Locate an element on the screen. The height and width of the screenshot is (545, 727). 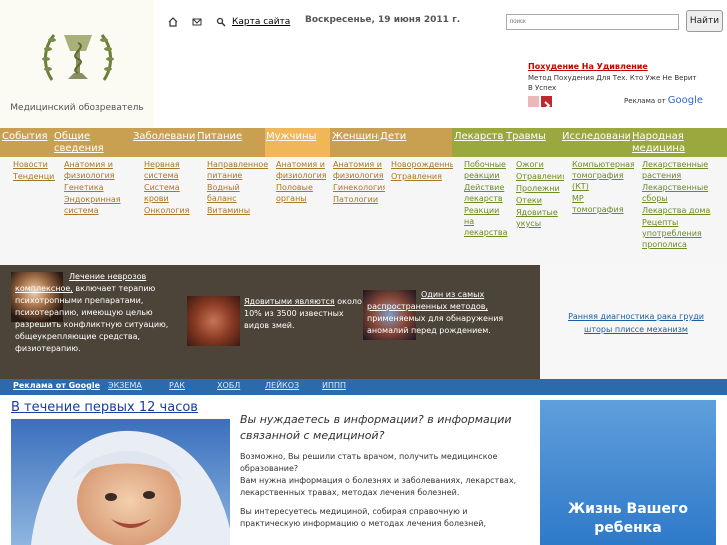
subnav-link: Водный баланс is located at coordinates (238, 193).